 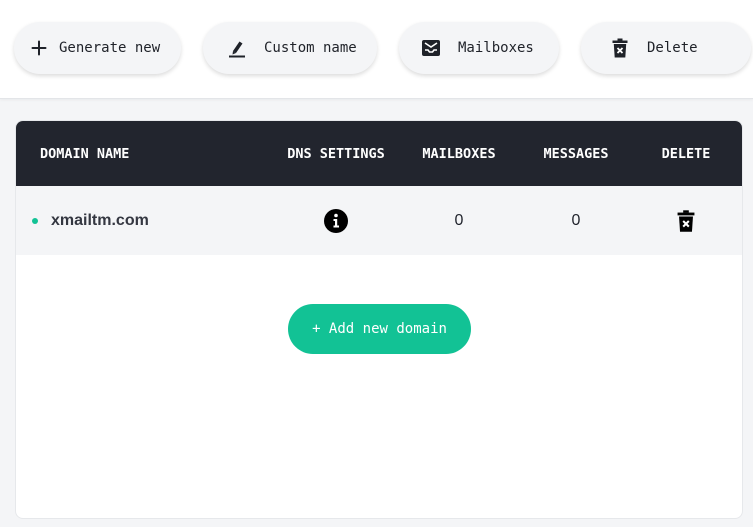 I want to click on generate-new-button: Generate new, so click(x=97, y=48).